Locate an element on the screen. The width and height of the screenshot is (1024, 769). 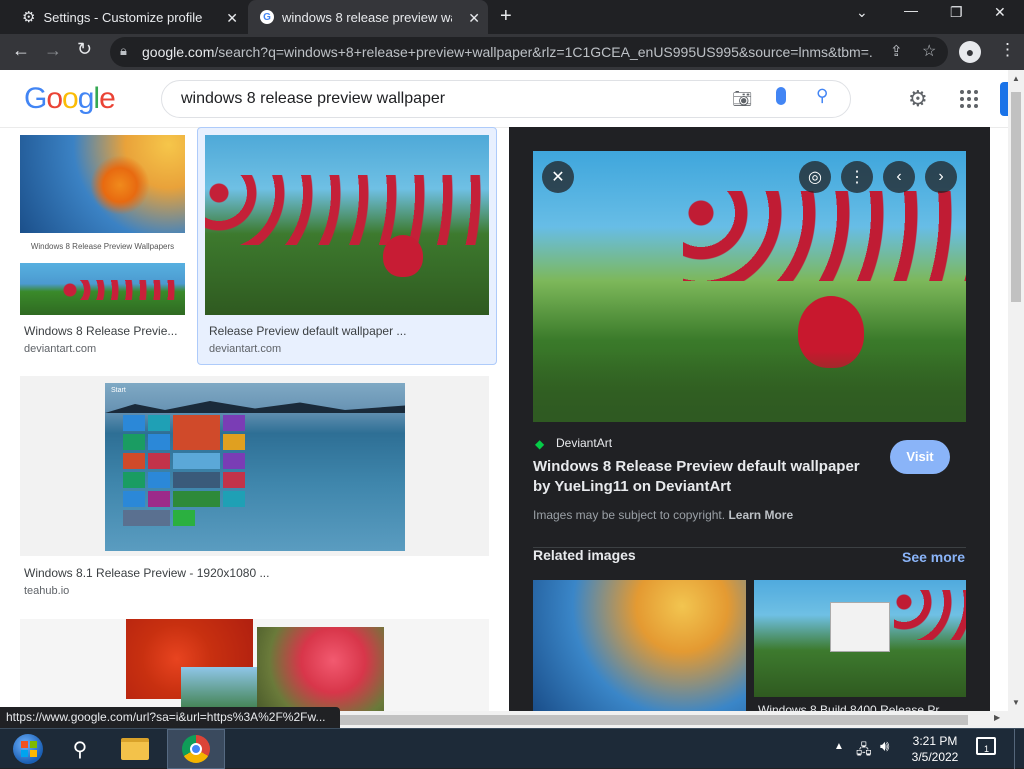
scroll-up-icon: ▲ is located at coordinates (1016, 78).